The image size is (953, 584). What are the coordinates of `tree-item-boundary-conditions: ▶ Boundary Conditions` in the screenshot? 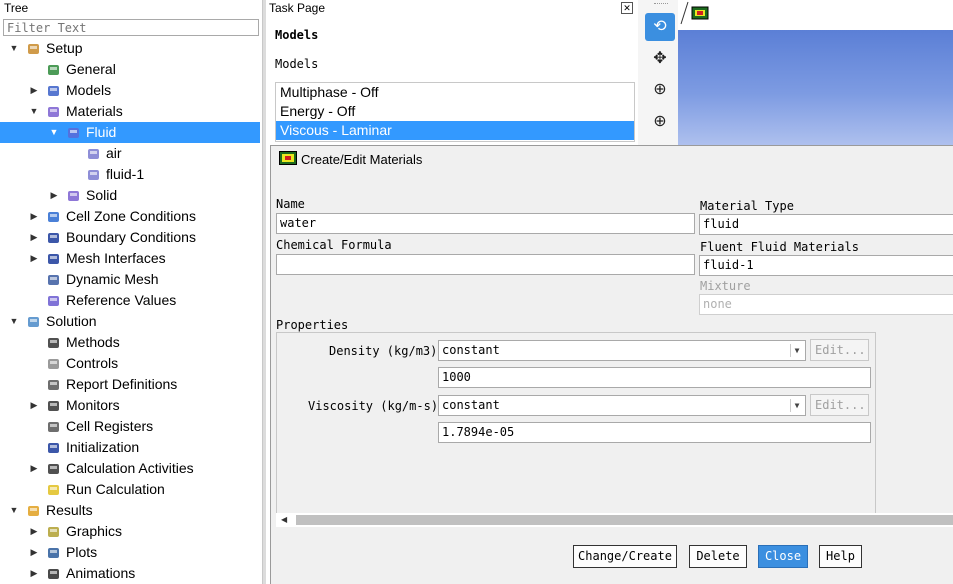 It's located at (130, 237).